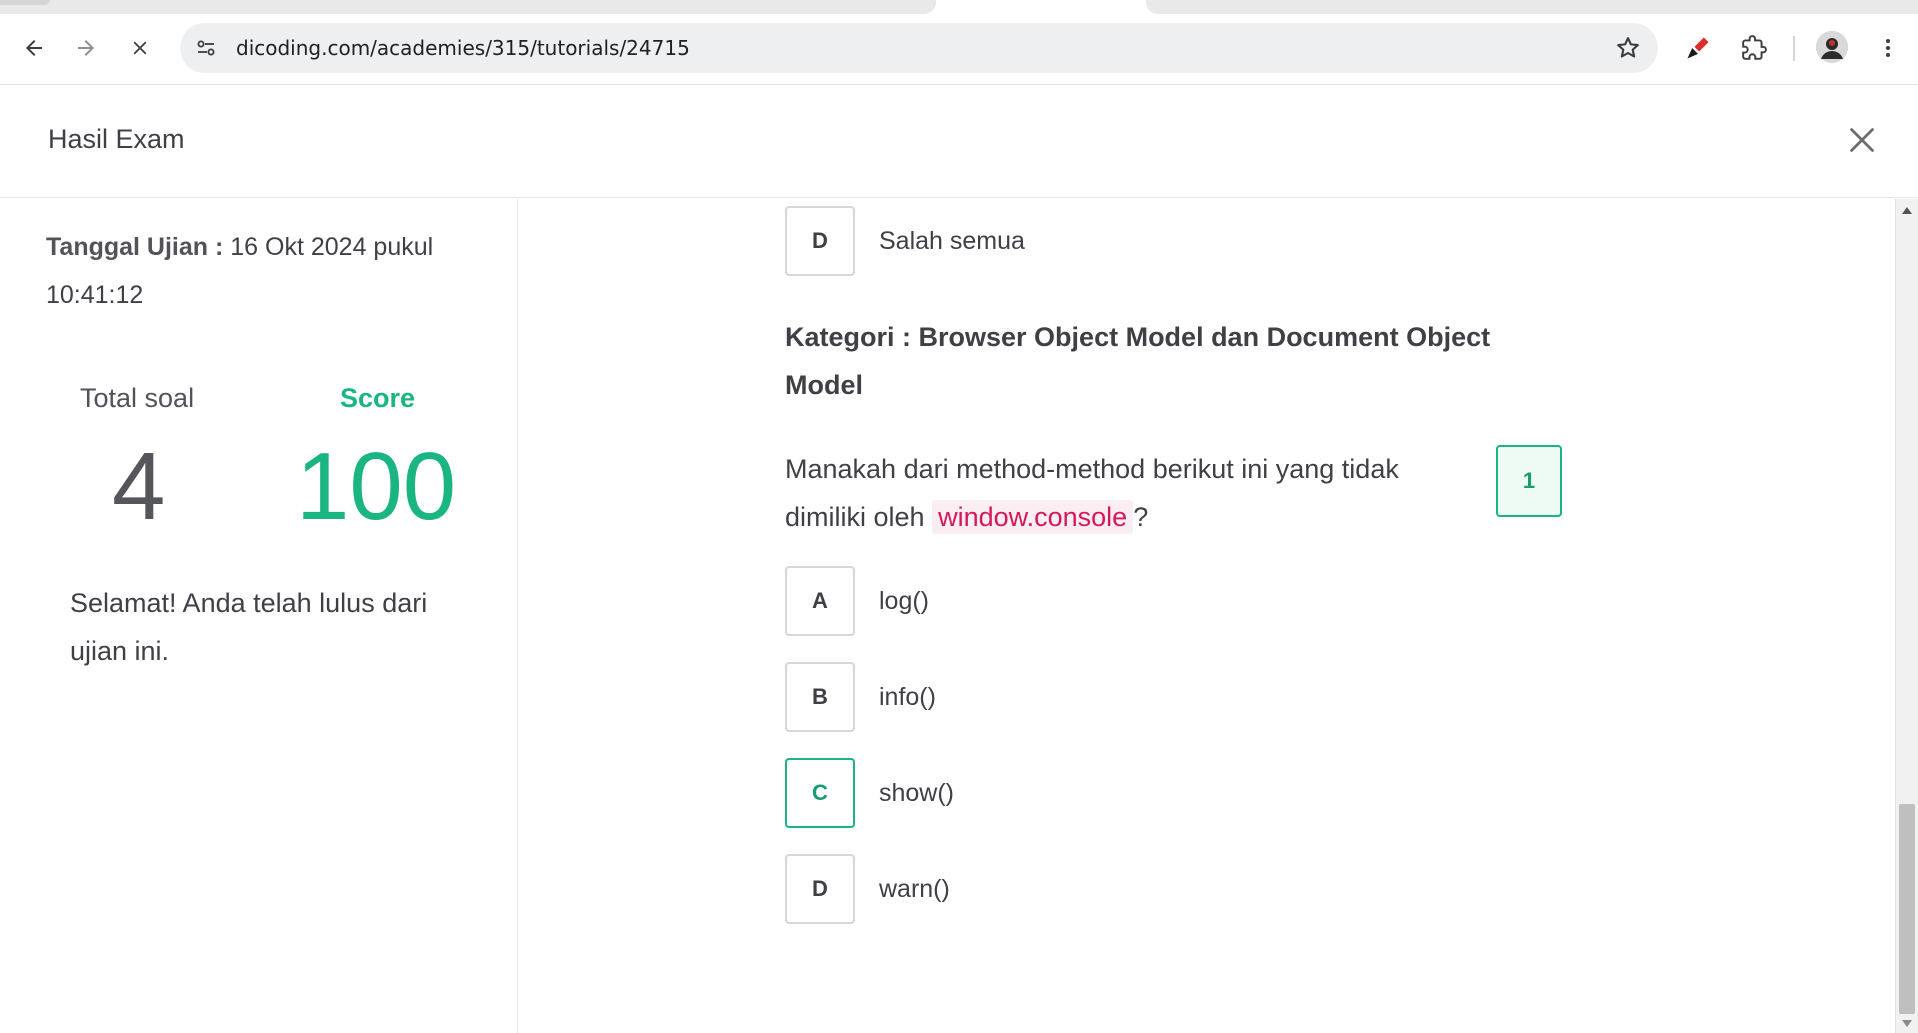 Image resolution: width=1918 pixels, height=1033 pixels. What do you see at coordinates (1033, 517) in the screenshot?
I see `question-code: window.console` at bounding box center [1033, 517].